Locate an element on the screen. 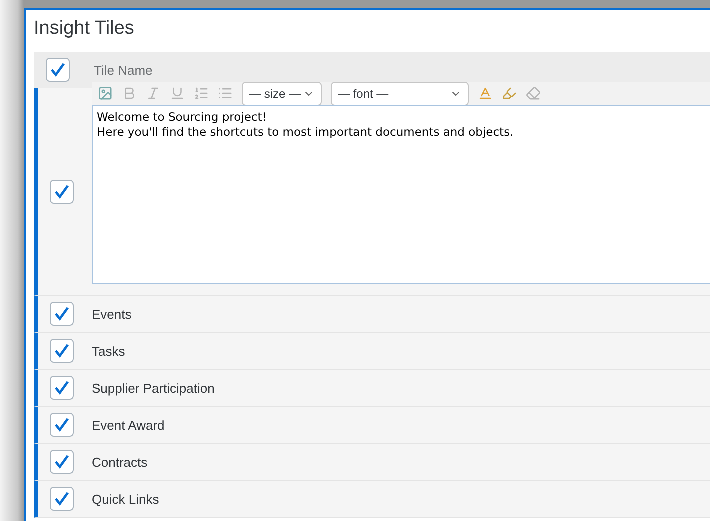 Image resolution: width=710 pixels, height=521 pixels. bullet-list-icon is located at coordinates (225, 93).